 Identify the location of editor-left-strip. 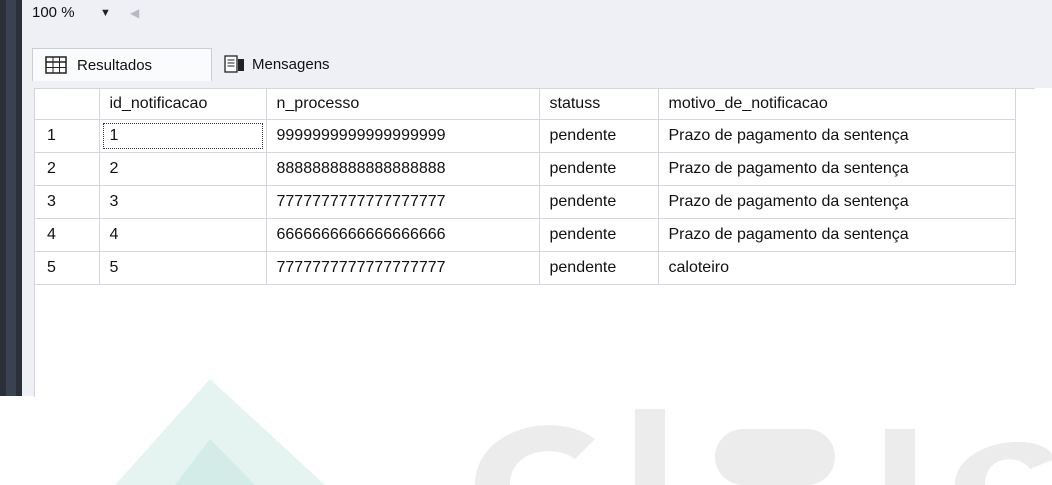
(11, 198).